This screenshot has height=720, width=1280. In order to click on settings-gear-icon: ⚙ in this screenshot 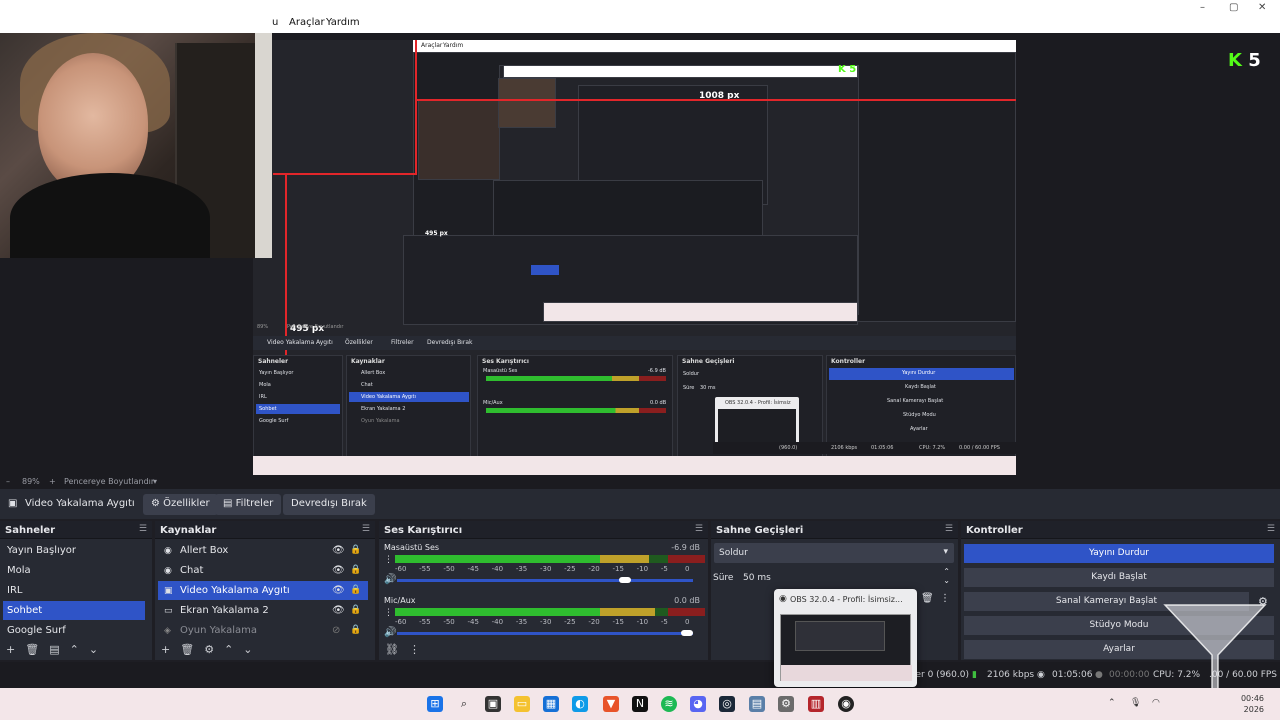, I will do `click(786, 704)`.